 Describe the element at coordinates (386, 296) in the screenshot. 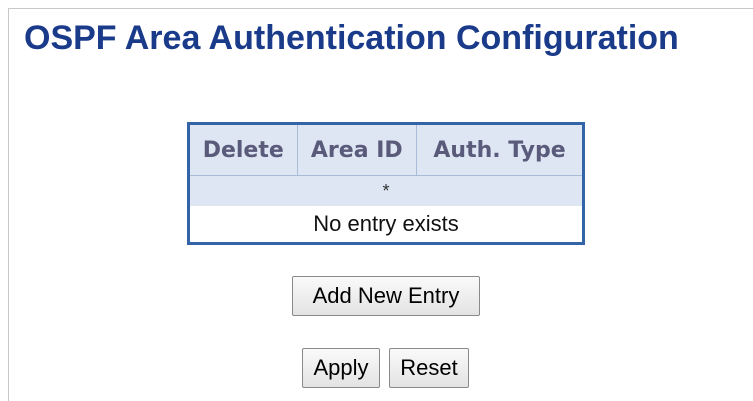

I see `add-new-entry-button: Add New Entry` at that location.